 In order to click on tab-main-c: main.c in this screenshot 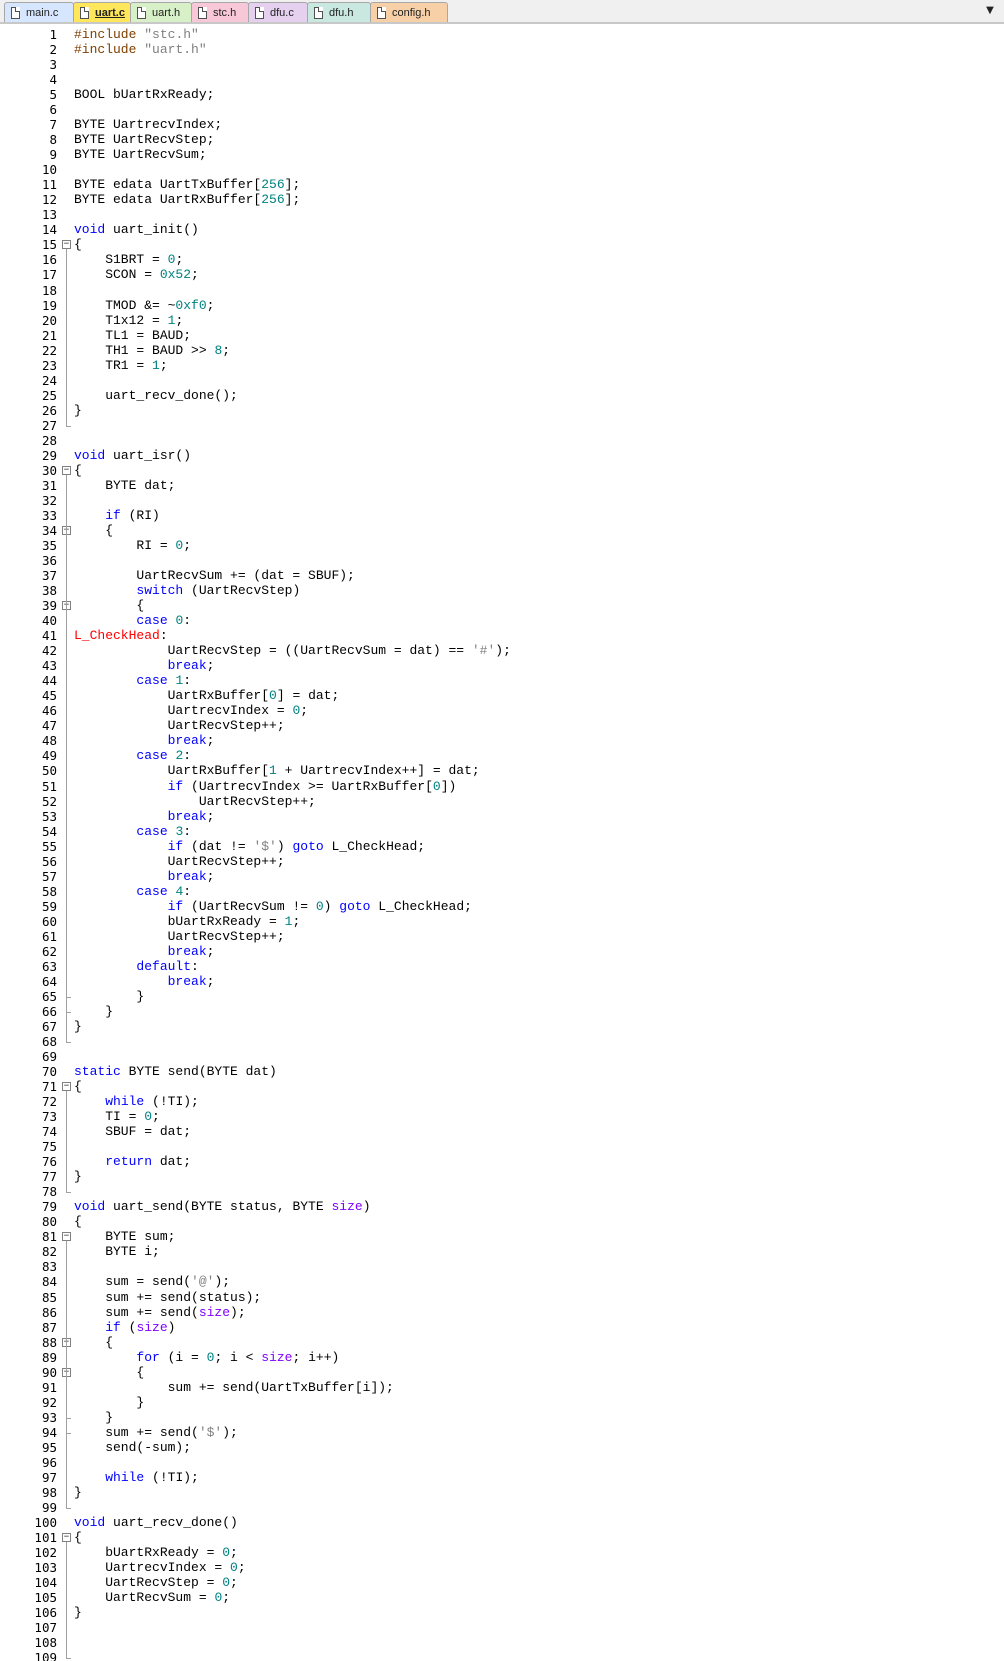, I will do `click(39, 12)`.